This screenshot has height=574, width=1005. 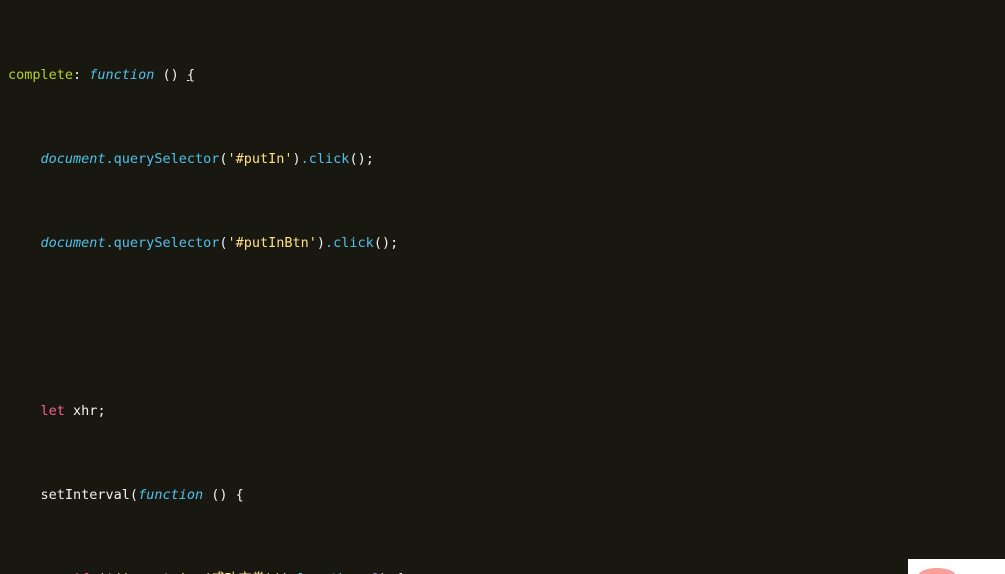 What do you see at coordinates (506, 75) in the screenshot?
I see `code-line: complete: function () {` at bounding box center [506, 75].